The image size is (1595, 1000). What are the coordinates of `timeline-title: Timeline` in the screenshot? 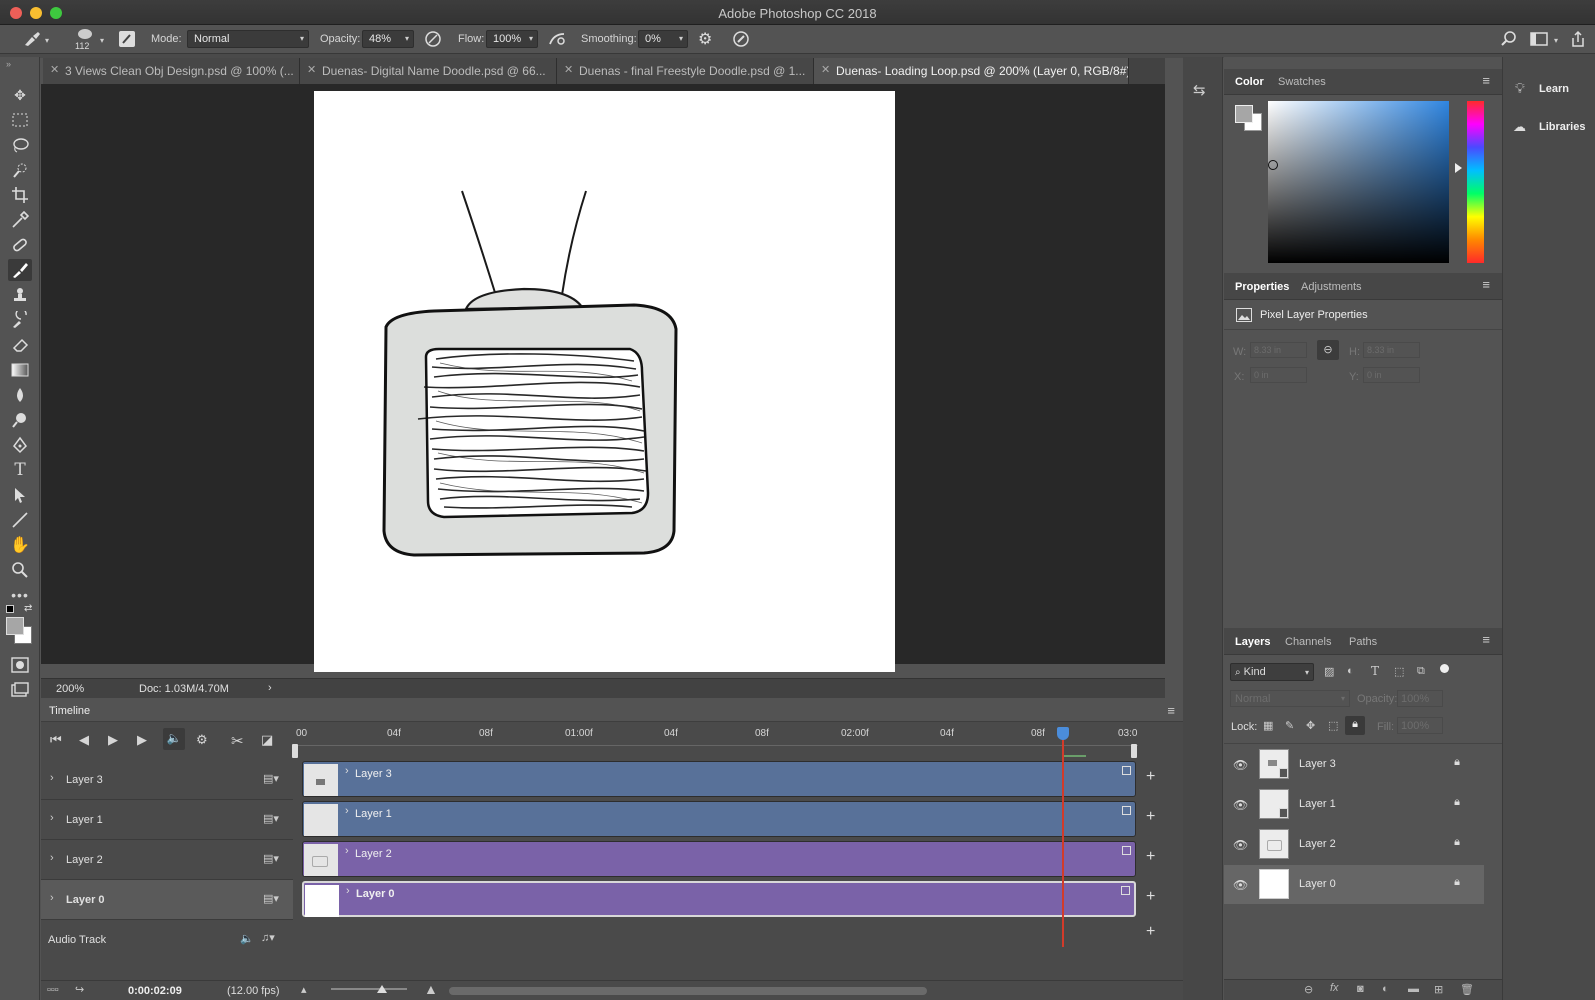 It's located at (69, 711).